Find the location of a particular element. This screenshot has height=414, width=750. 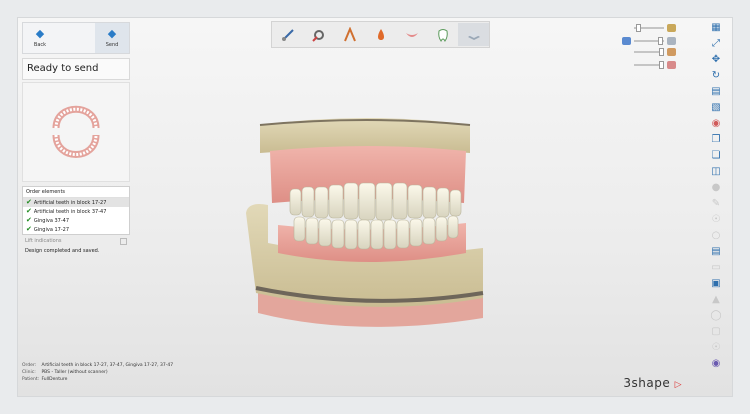

wax-tool-button is located at coordinates (380, 34).